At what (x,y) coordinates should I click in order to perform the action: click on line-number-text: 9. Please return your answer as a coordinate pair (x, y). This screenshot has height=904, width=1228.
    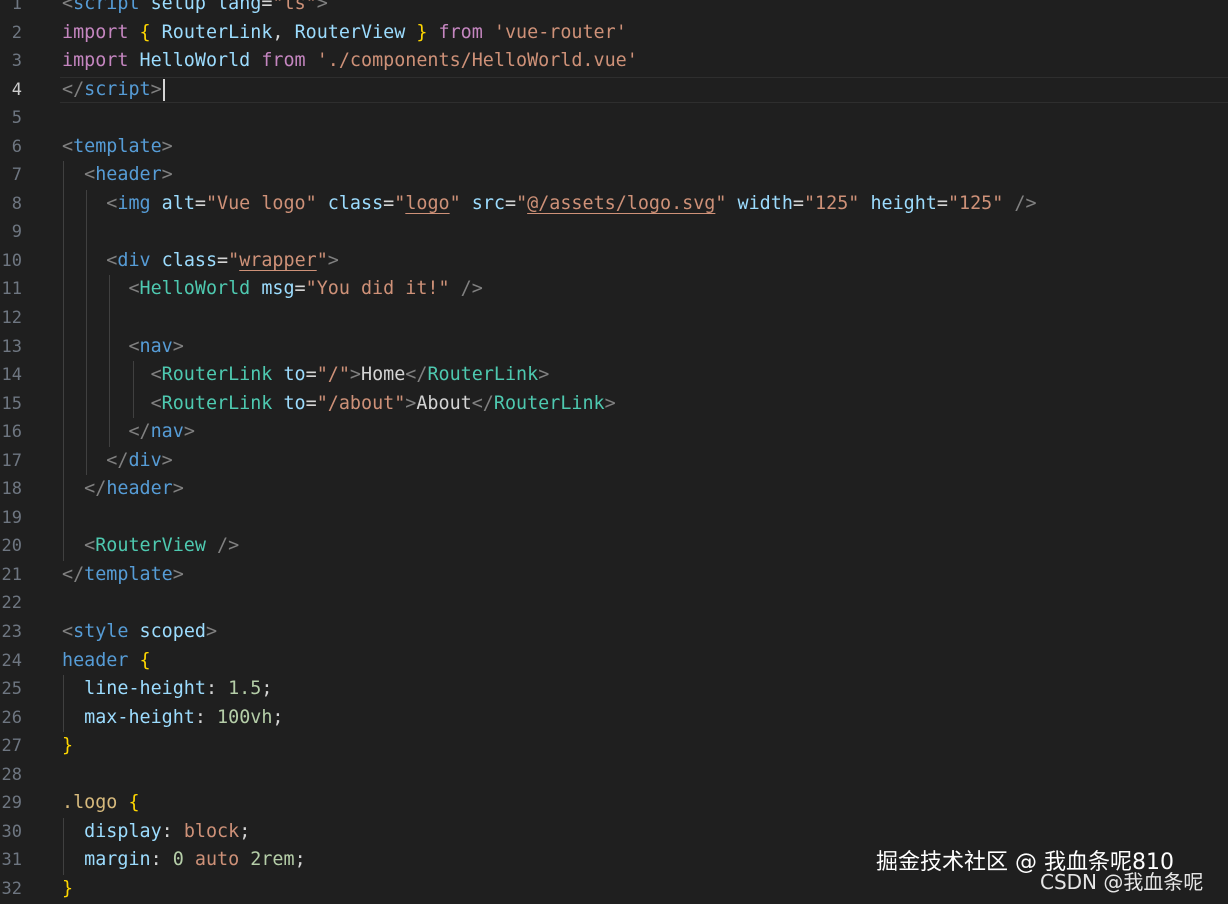
    Looking at the image, I should click on (16, 232).